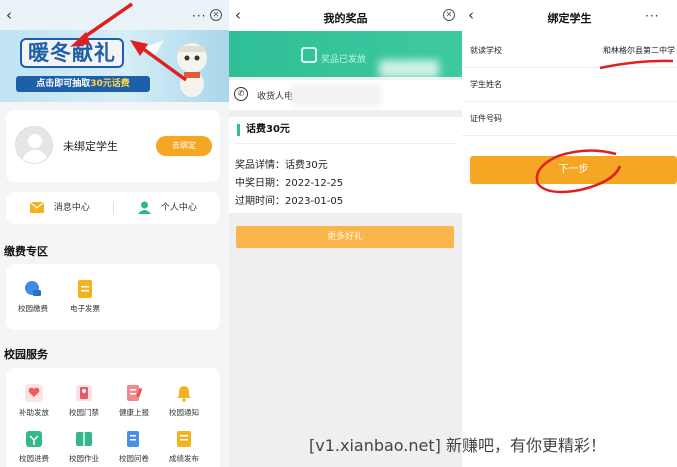  Describe the element at coordinates (569, 119) in the screenshot. I see `id-number-field: 证件号码` at that location.